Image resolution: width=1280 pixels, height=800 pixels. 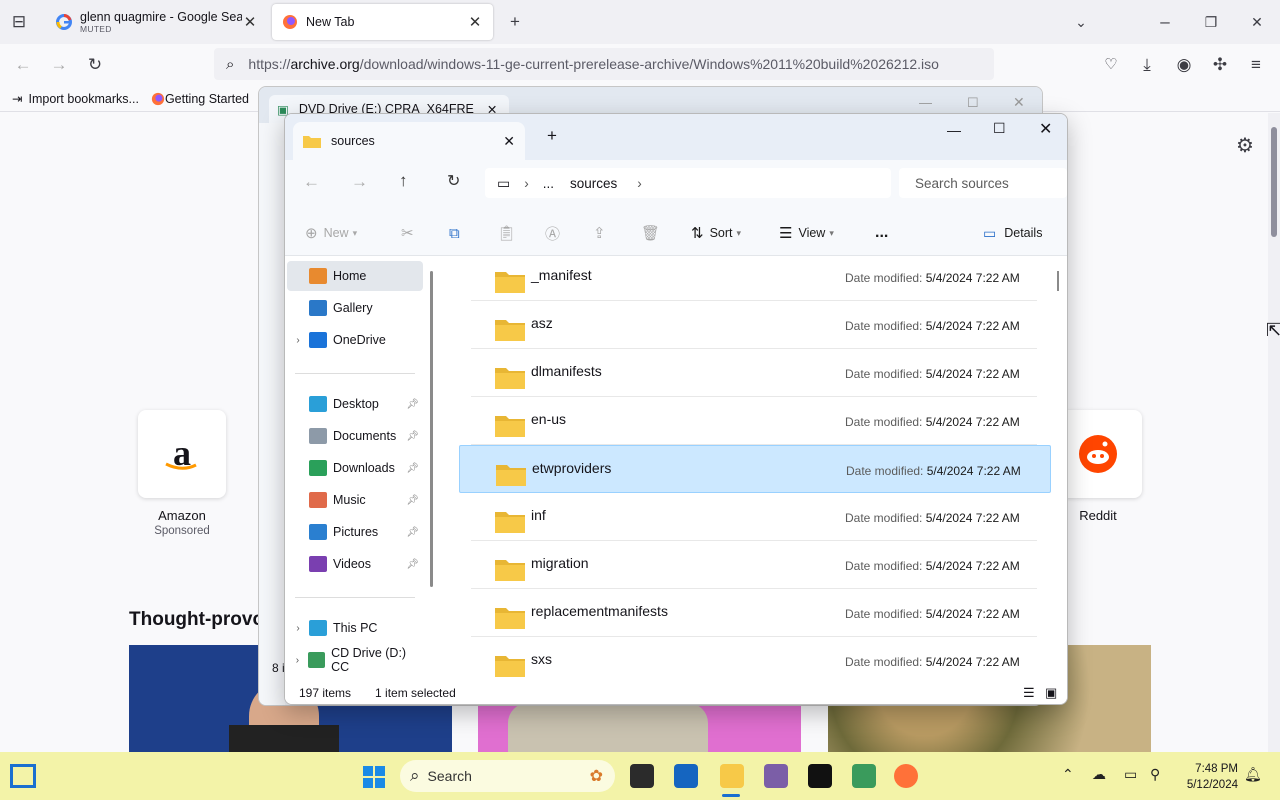 I want to click on file-row: migration Date modified: 5/4/2024 7:22 AM, so click(x=755, y=565).